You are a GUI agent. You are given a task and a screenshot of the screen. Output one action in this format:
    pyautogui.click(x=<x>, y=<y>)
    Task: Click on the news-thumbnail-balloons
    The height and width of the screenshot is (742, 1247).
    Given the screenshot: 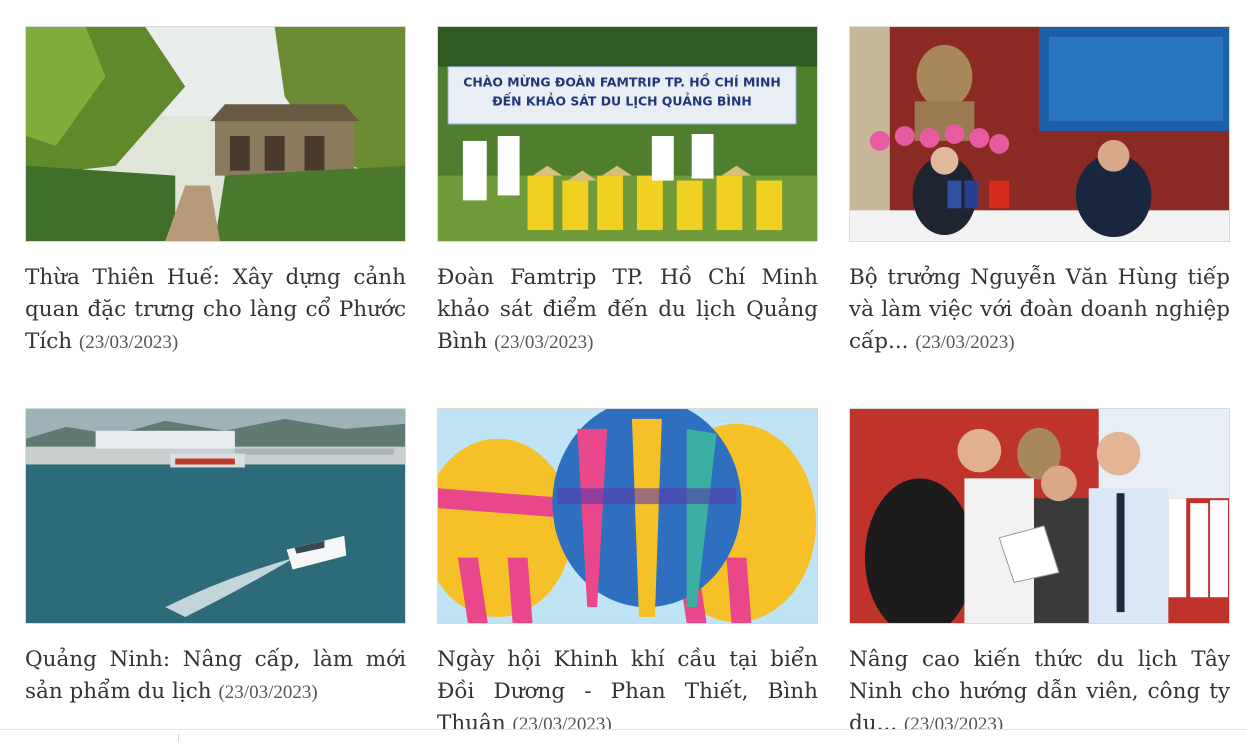 What is the action you would take?
    pyautogui.click(x=627, y=516)
    